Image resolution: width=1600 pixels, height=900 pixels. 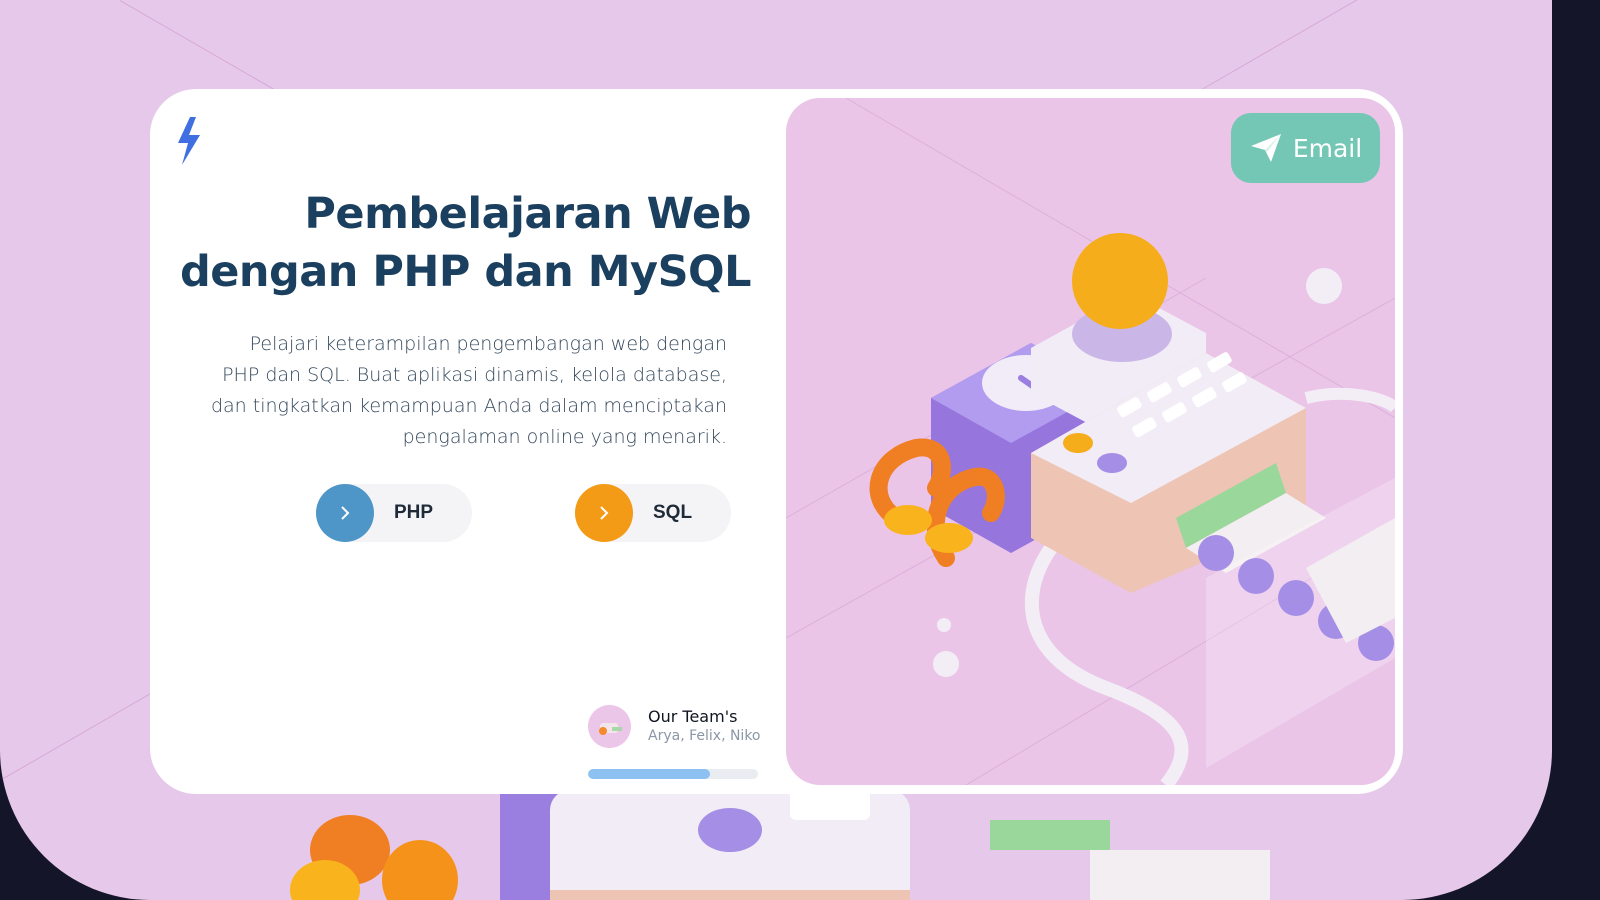 I want to click on team-title: Our Team's, so click(x=693, y=716).